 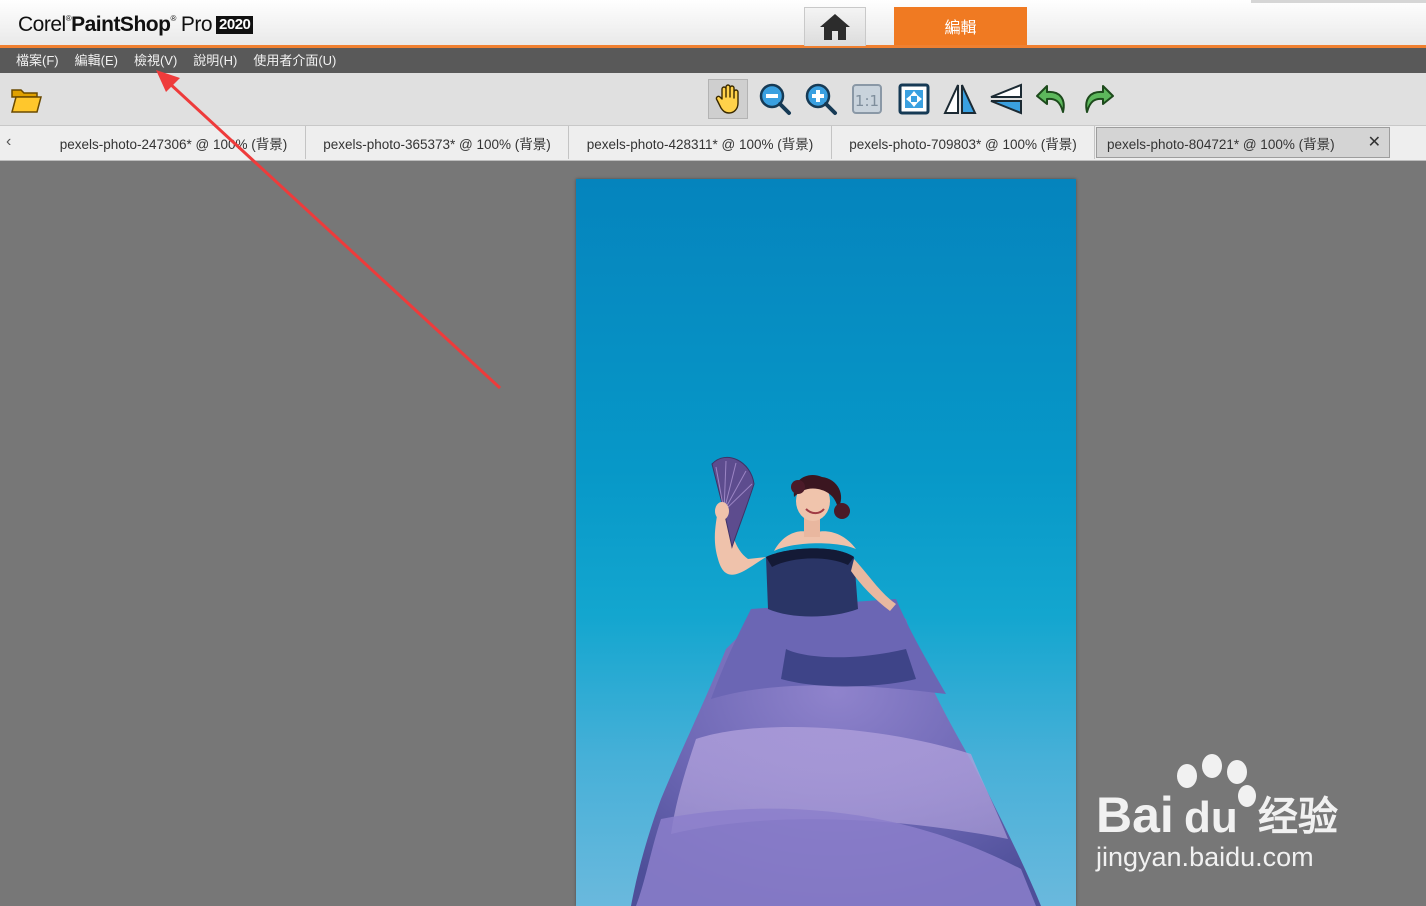 I want to click on doc-tab-label: pexels-photo-428311* @ 100% (背景), so click(x=700, y=144).